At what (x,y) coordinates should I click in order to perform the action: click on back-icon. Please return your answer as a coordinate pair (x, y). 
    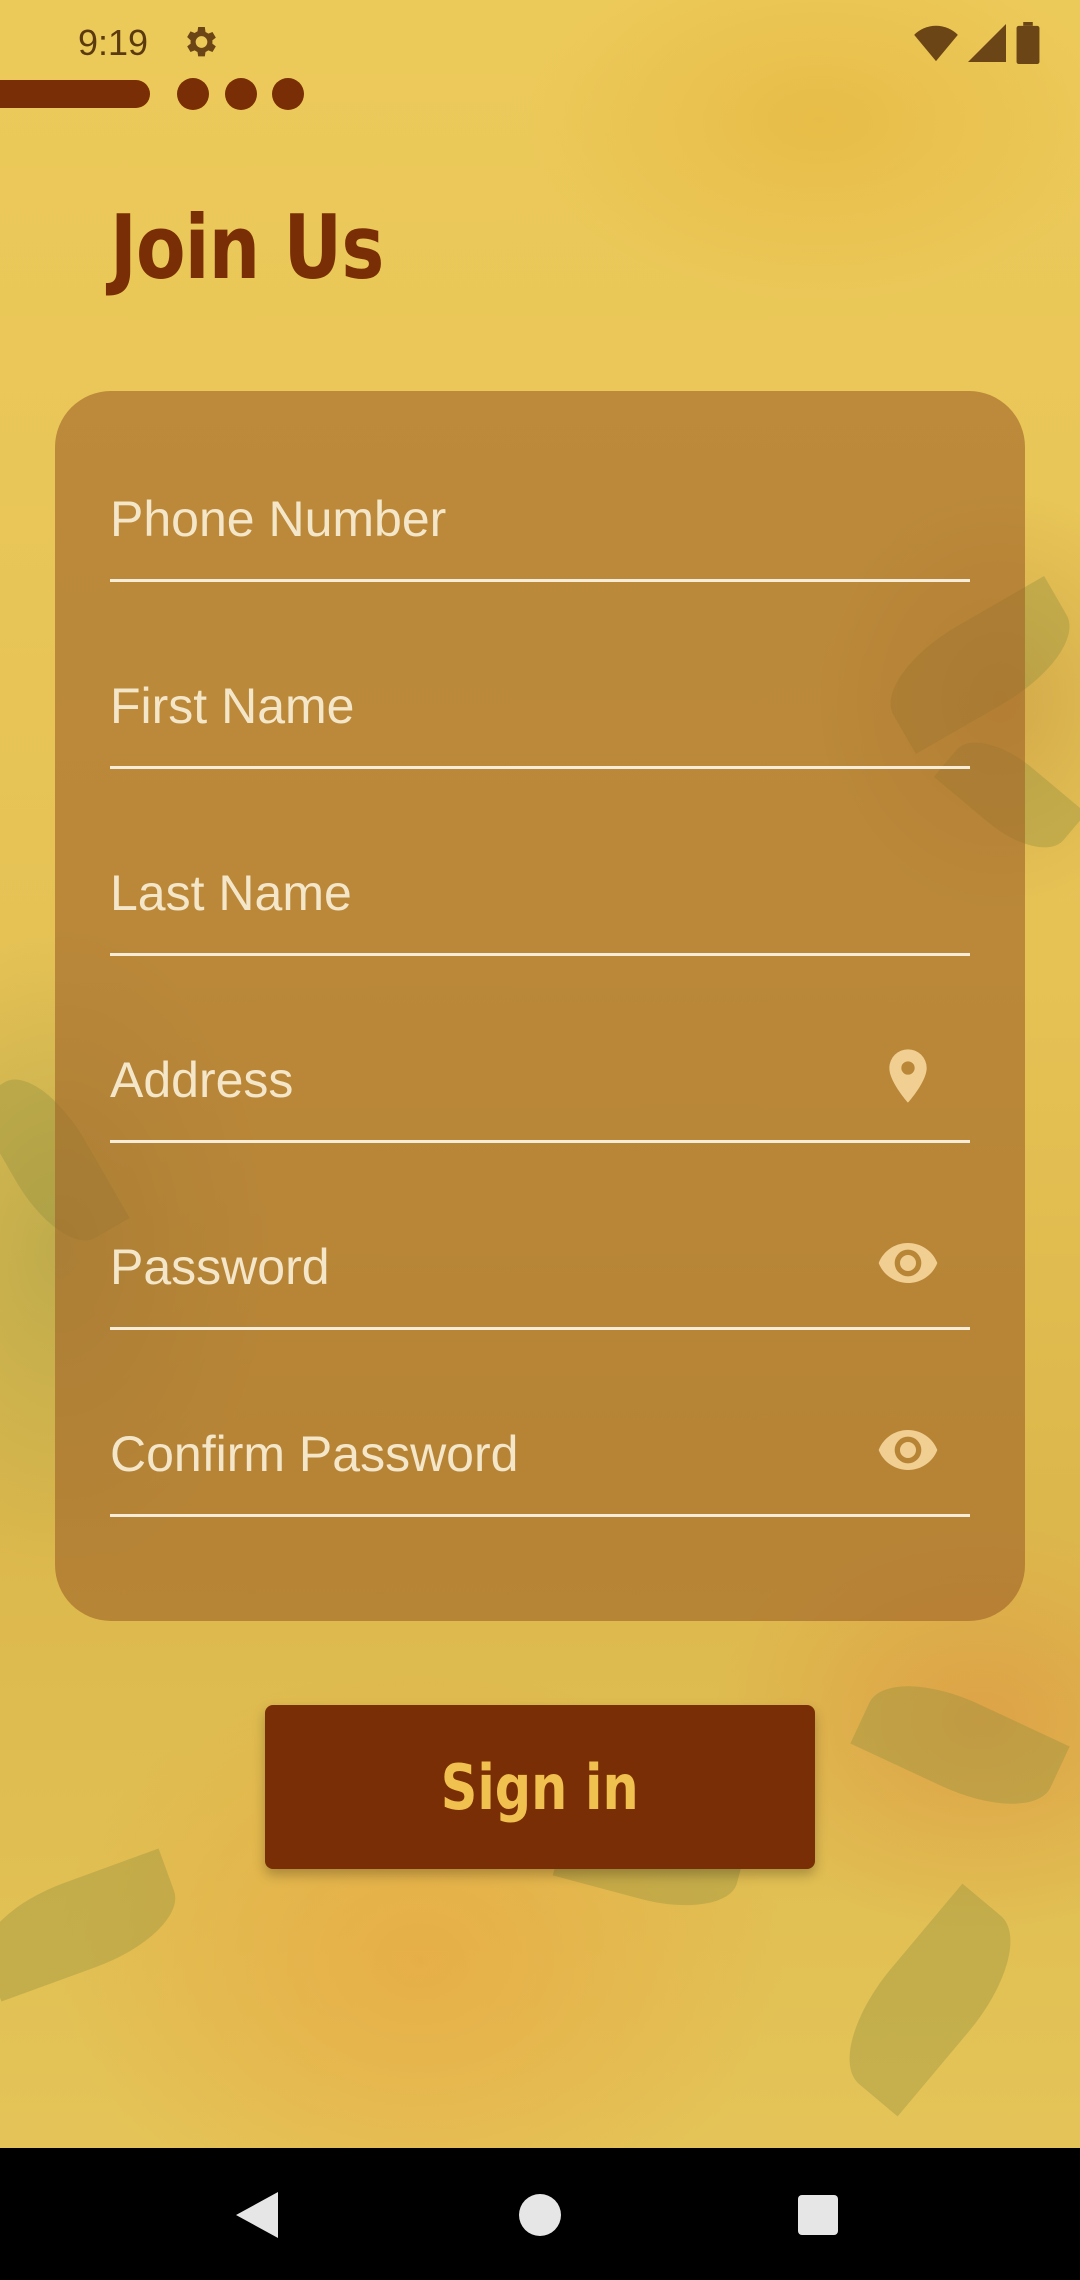
    Looking at the image, I should click on (257, 2215).